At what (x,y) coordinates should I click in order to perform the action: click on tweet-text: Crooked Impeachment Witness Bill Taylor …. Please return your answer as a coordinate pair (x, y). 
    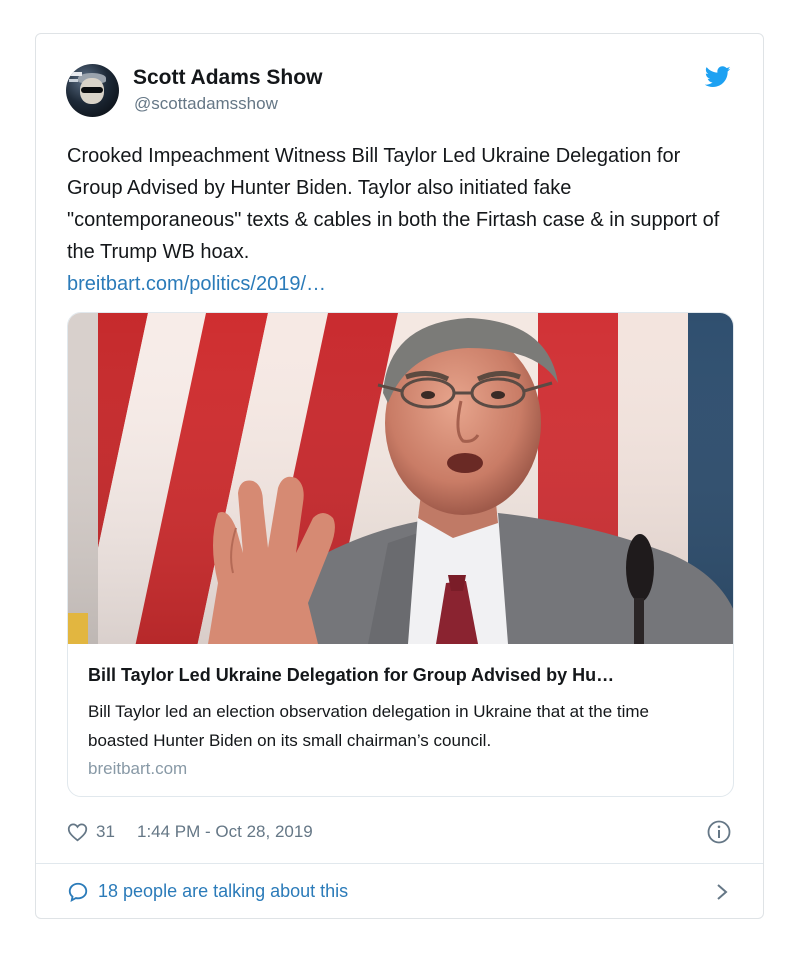
    Looking at the image, I should click on (397, 220).